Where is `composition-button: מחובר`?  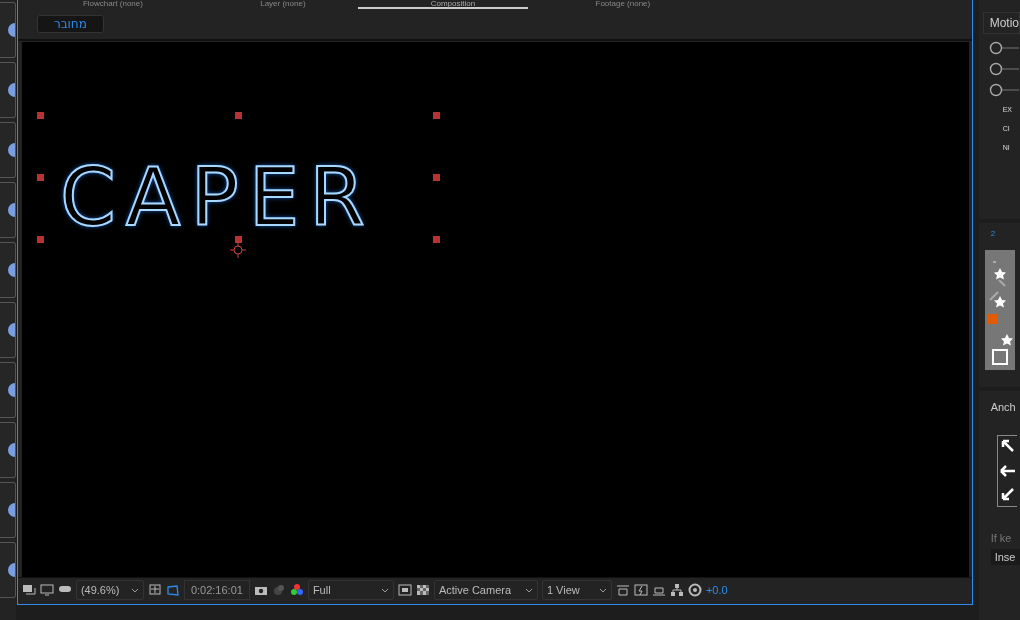 composition-button: מחובר is located at coordinates (70, 24).